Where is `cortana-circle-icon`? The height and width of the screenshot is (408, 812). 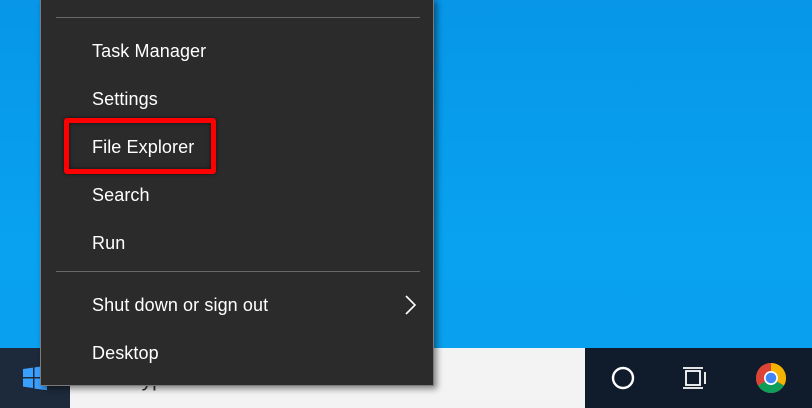 cortana-circle-icon is located at coordinates (623, 378).